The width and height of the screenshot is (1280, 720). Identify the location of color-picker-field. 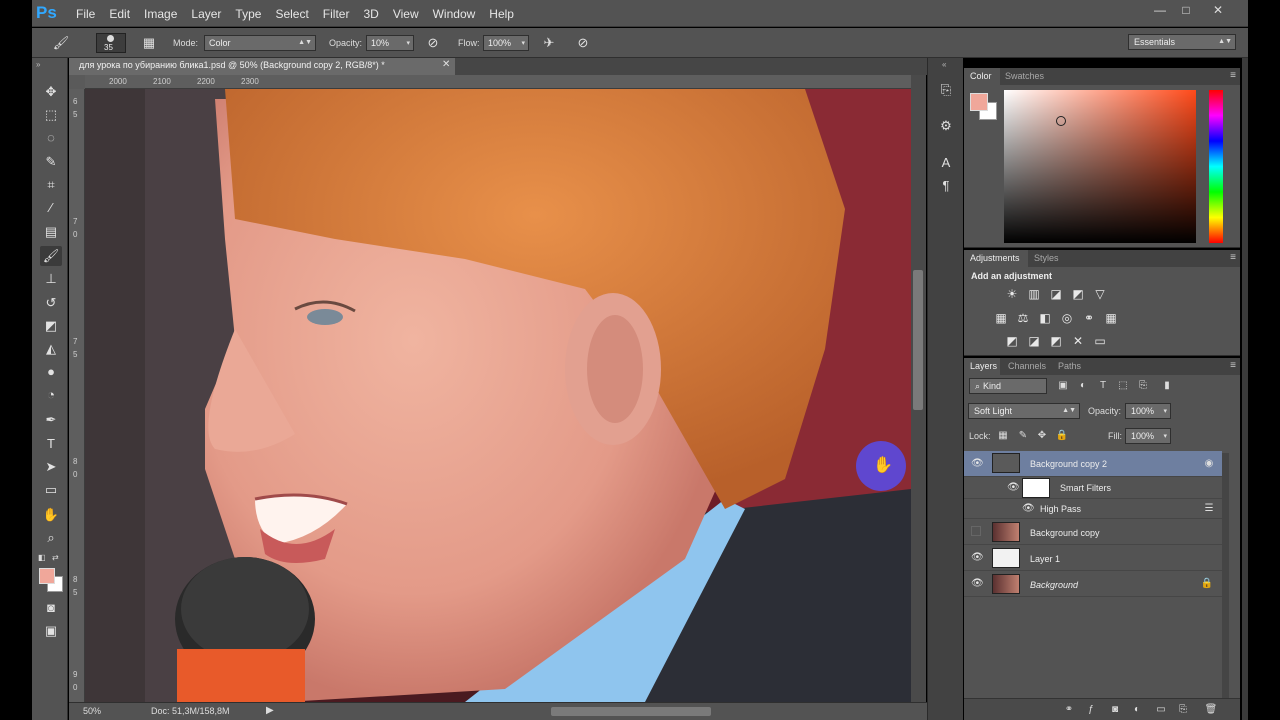
(1100, 166).